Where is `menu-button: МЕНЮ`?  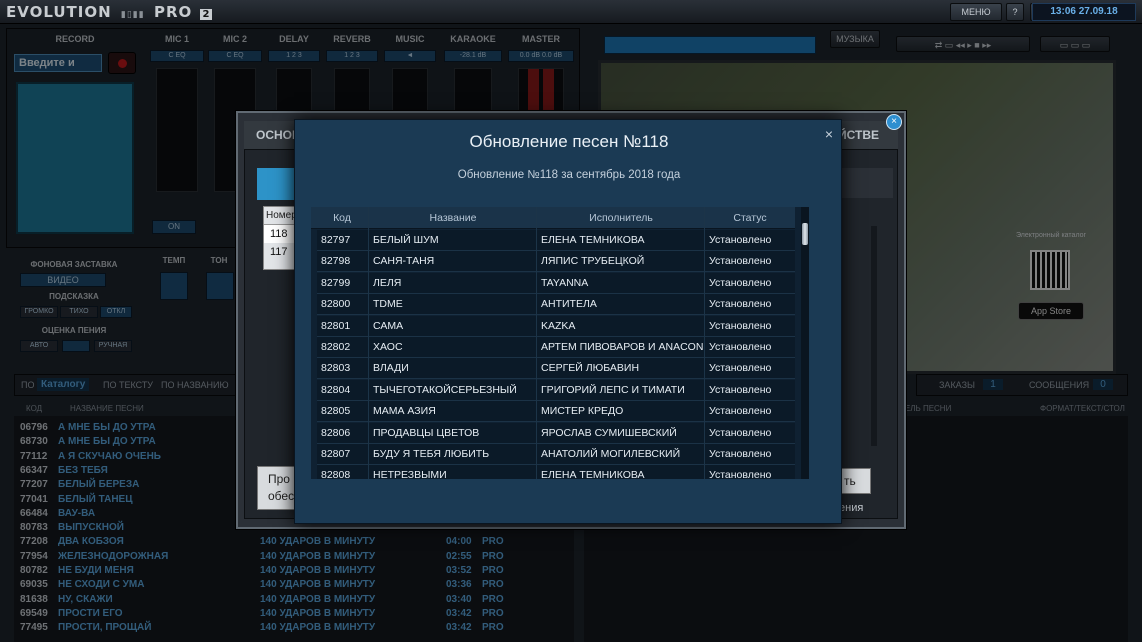 menu-button: МЕНЮ is located at coordinates (976, 12).